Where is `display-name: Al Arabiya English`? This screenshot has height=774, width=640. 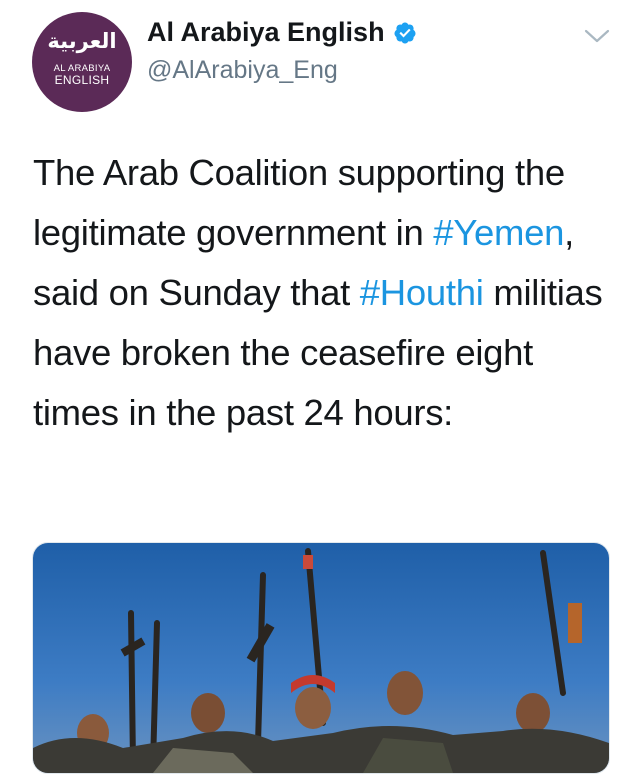 display-name: Al Arabiya English is located at coordinates (266, 32).